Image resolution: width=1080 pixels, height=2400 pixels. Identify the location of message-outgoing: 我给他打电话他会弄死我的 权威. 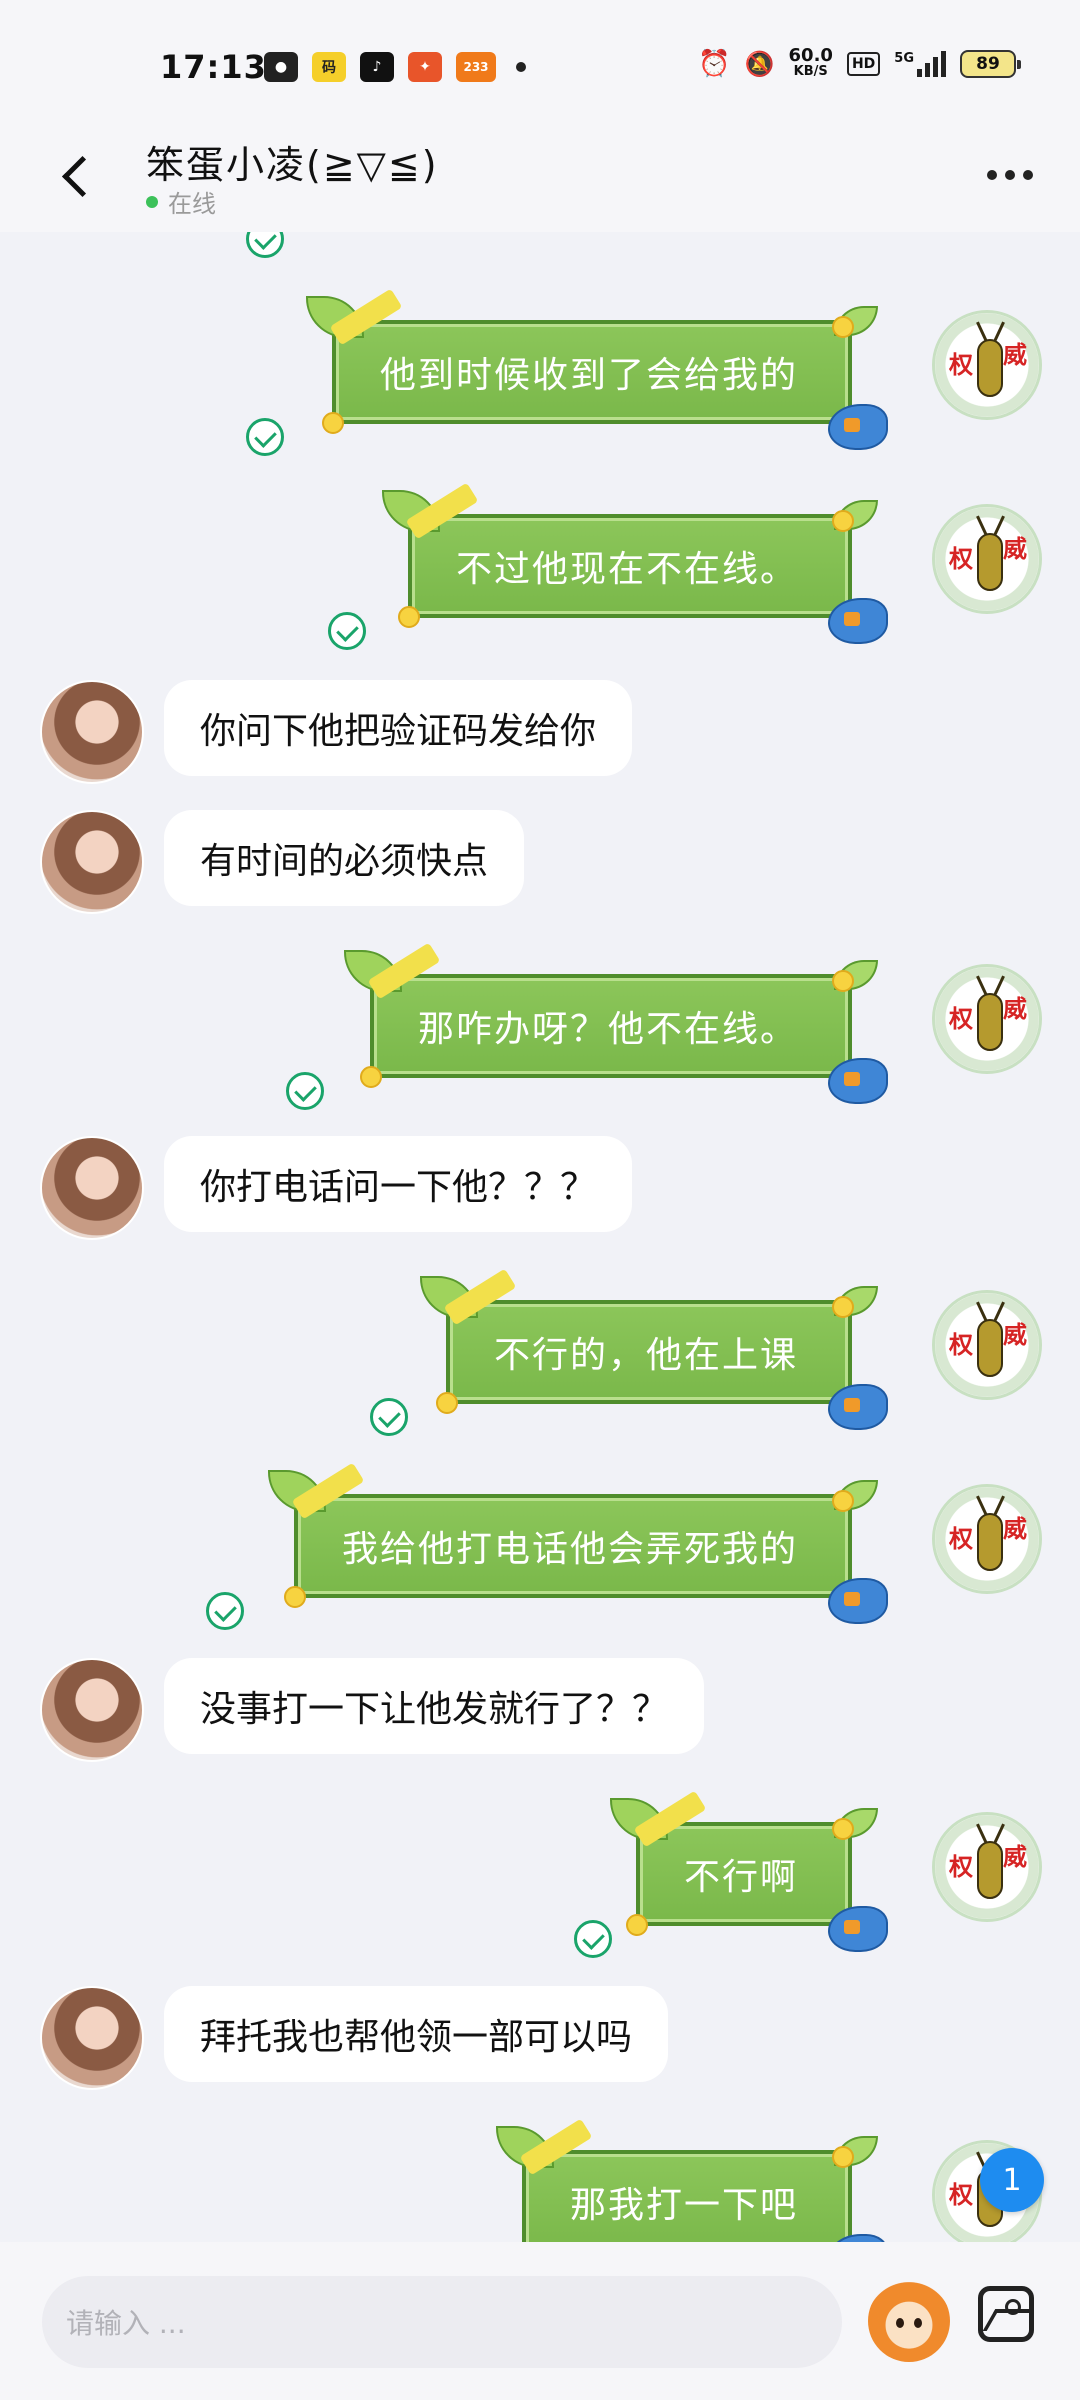
(540, 1519).